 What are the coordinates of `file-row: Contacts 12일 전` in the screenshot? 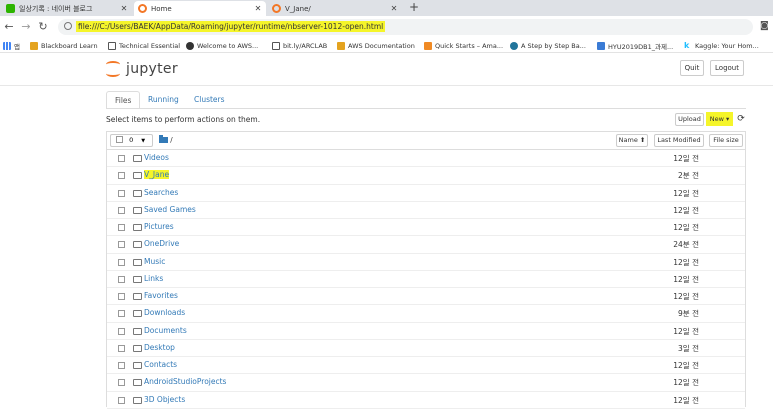 It's located at (426, 366).